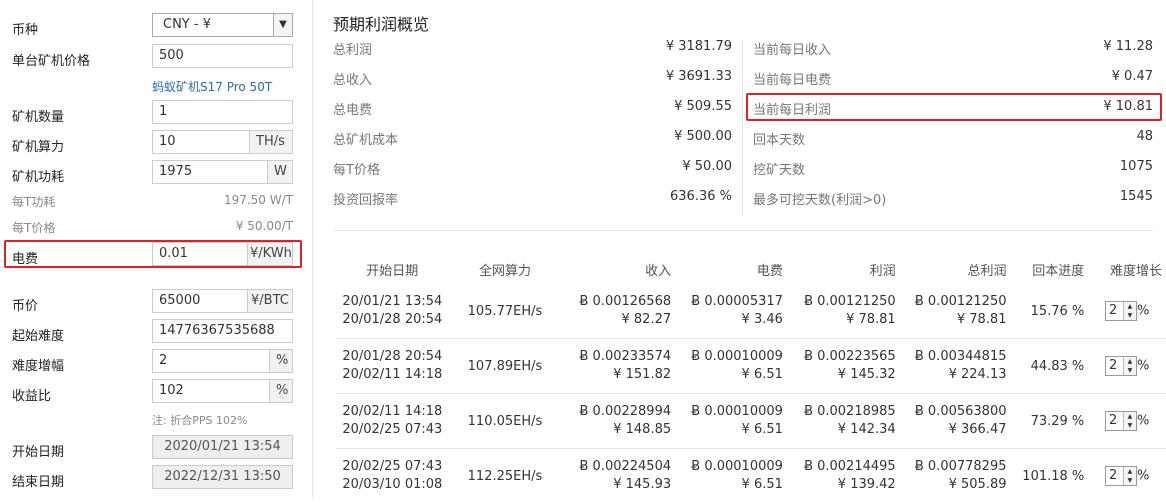 The height and width of the screenshot is (503, 1166). I want to click on summary-item: 挖矿天数1075, so click(953, 169).